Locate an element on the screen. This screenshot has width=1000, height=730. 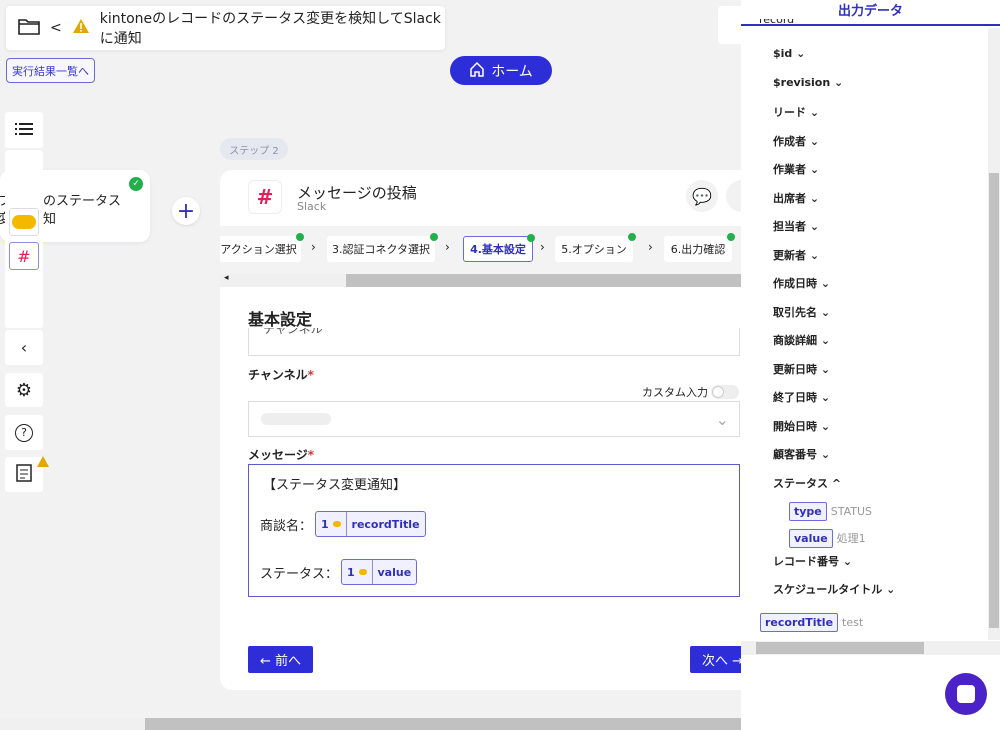
tree-item: スケジュールタイトル ⌄ is located at coordinates (834, 589).